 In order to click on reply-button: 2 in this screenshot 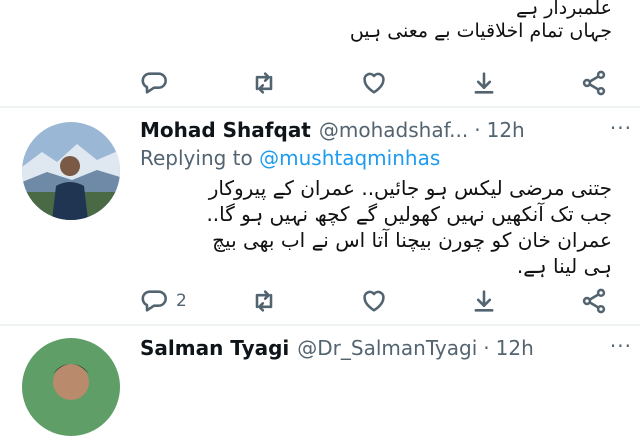, I will do `click(163, 301)`.